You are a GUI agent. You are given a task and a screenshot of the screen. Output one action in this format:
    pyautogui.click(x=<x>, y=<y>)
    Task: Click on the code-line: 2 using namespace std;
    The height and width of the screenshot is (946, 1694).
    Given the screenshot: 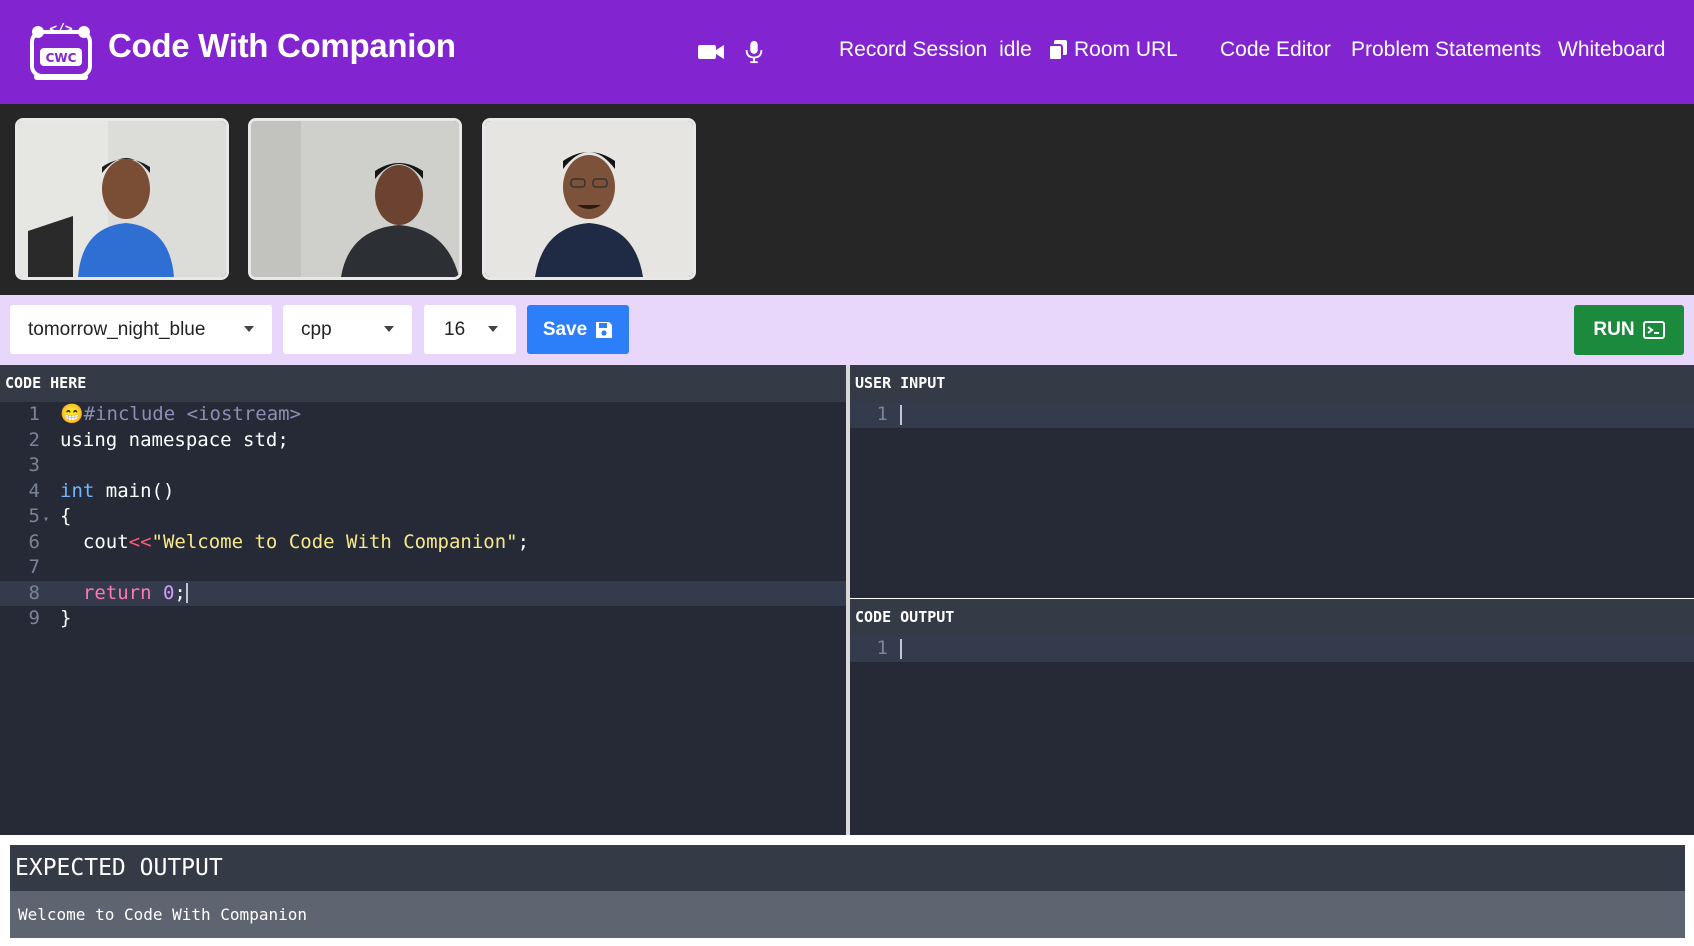 What is the action you would take?
    pyautogui.click(x=423, y=441)
    